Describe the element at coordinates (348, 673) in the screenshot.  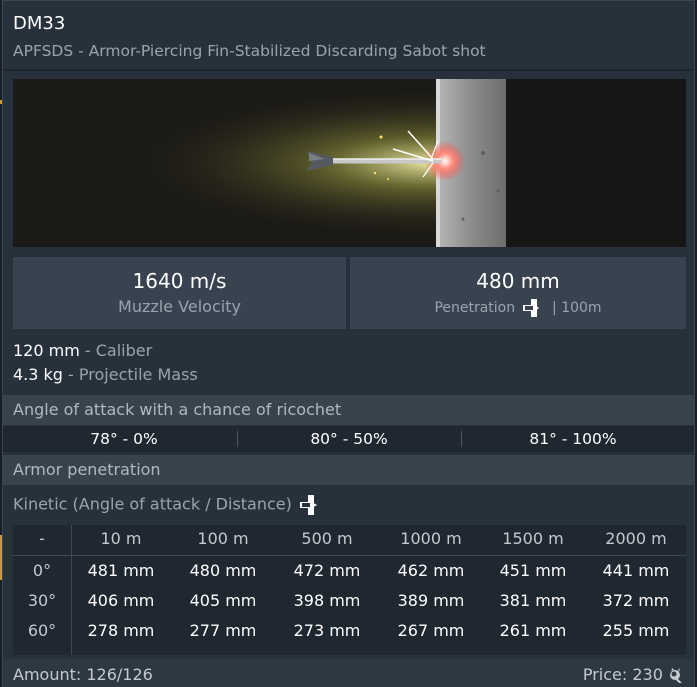
I see `card-footer: Amount: 126/126 Price: 230` at that location.